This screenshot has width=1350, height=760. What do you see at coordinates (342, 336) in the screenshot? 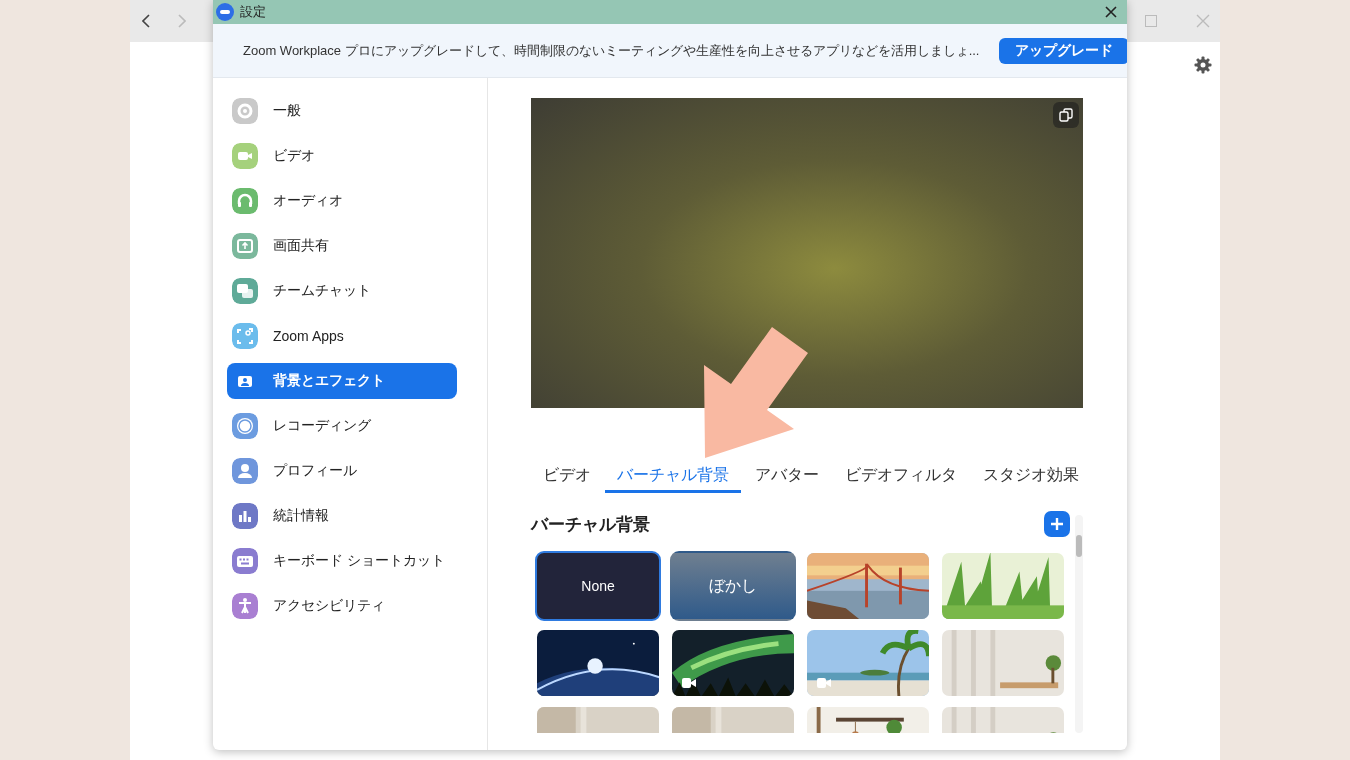
I see `sidebar-item: Zoom Apps` at bounding box center [342, 336].